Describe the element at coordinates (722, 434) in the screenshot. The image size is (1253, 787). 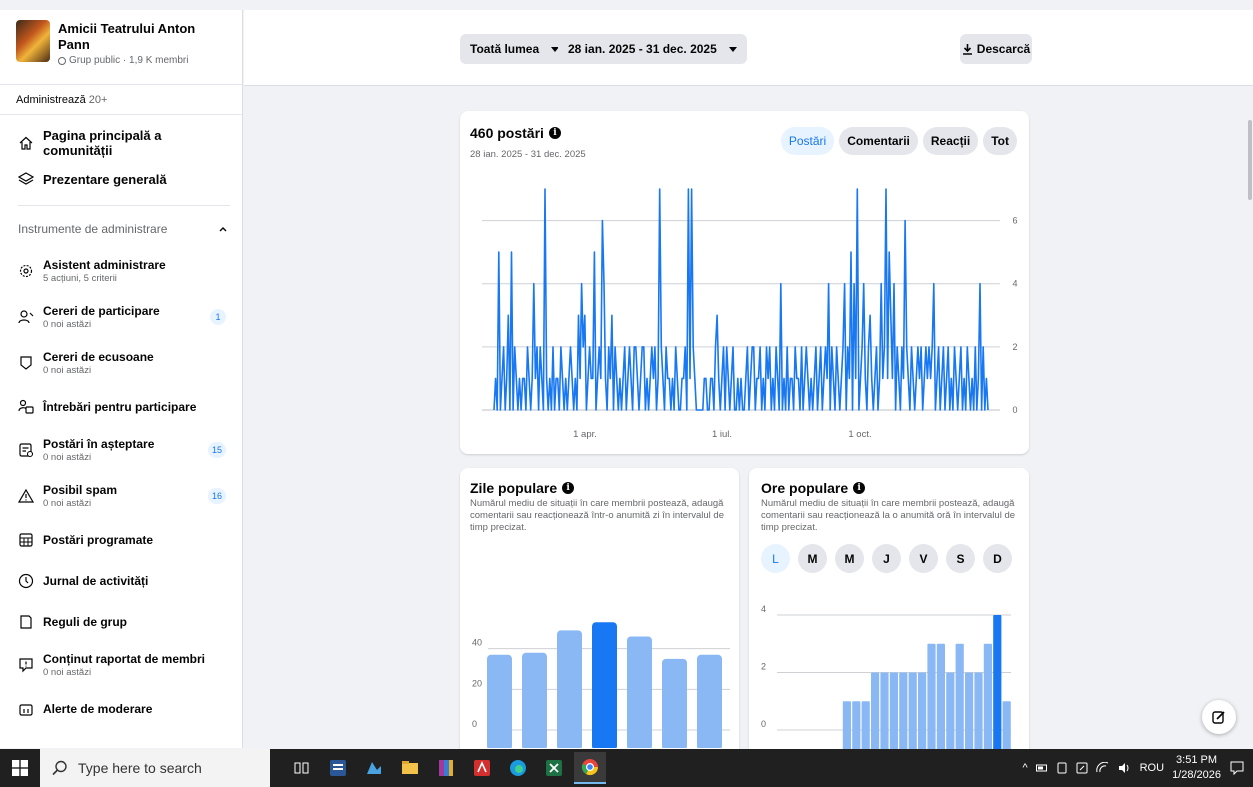
I see `x-tick-label: 1 iul.` at that location.